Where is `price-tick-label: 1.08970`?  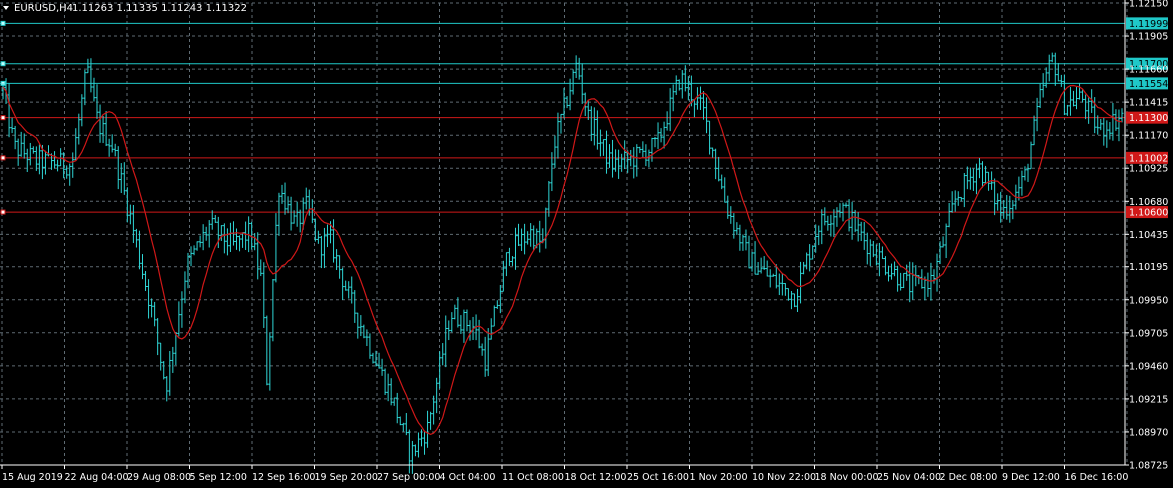
price-tick-label: 1.08970 is located at coordinates (1148, 432).